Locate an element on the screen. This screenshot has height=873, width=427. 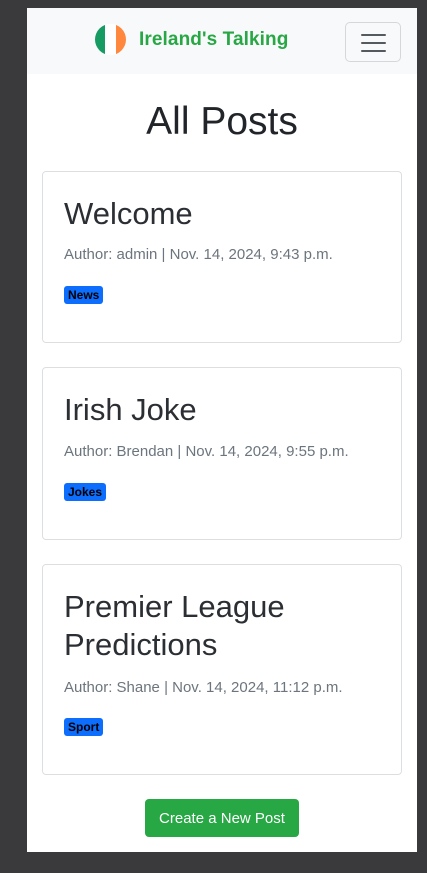
post-tag-badge: Jokes is located at coordinates (85, 492).